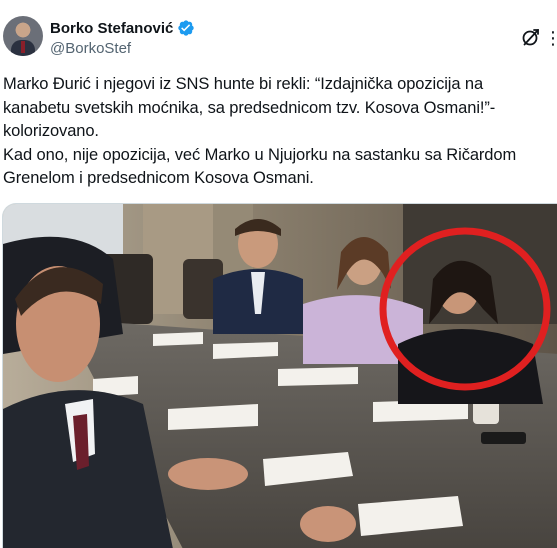 The image size is (557, 548). I want to click on grok-icon, so click(531, 37).